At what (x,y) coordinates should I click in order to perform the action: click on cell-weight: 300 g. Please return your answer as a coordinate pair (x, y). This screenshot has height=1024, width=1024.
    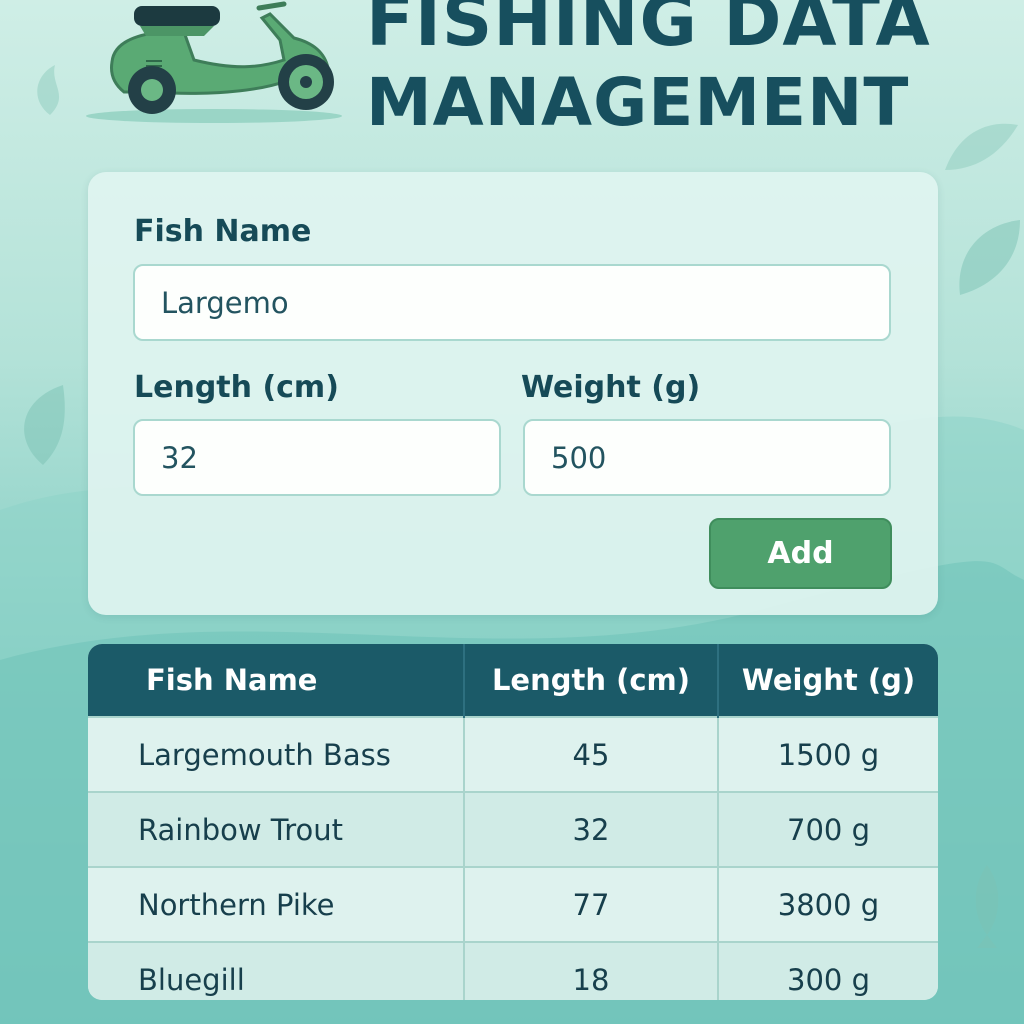
    Looking at the image, I should click on (828, 970).